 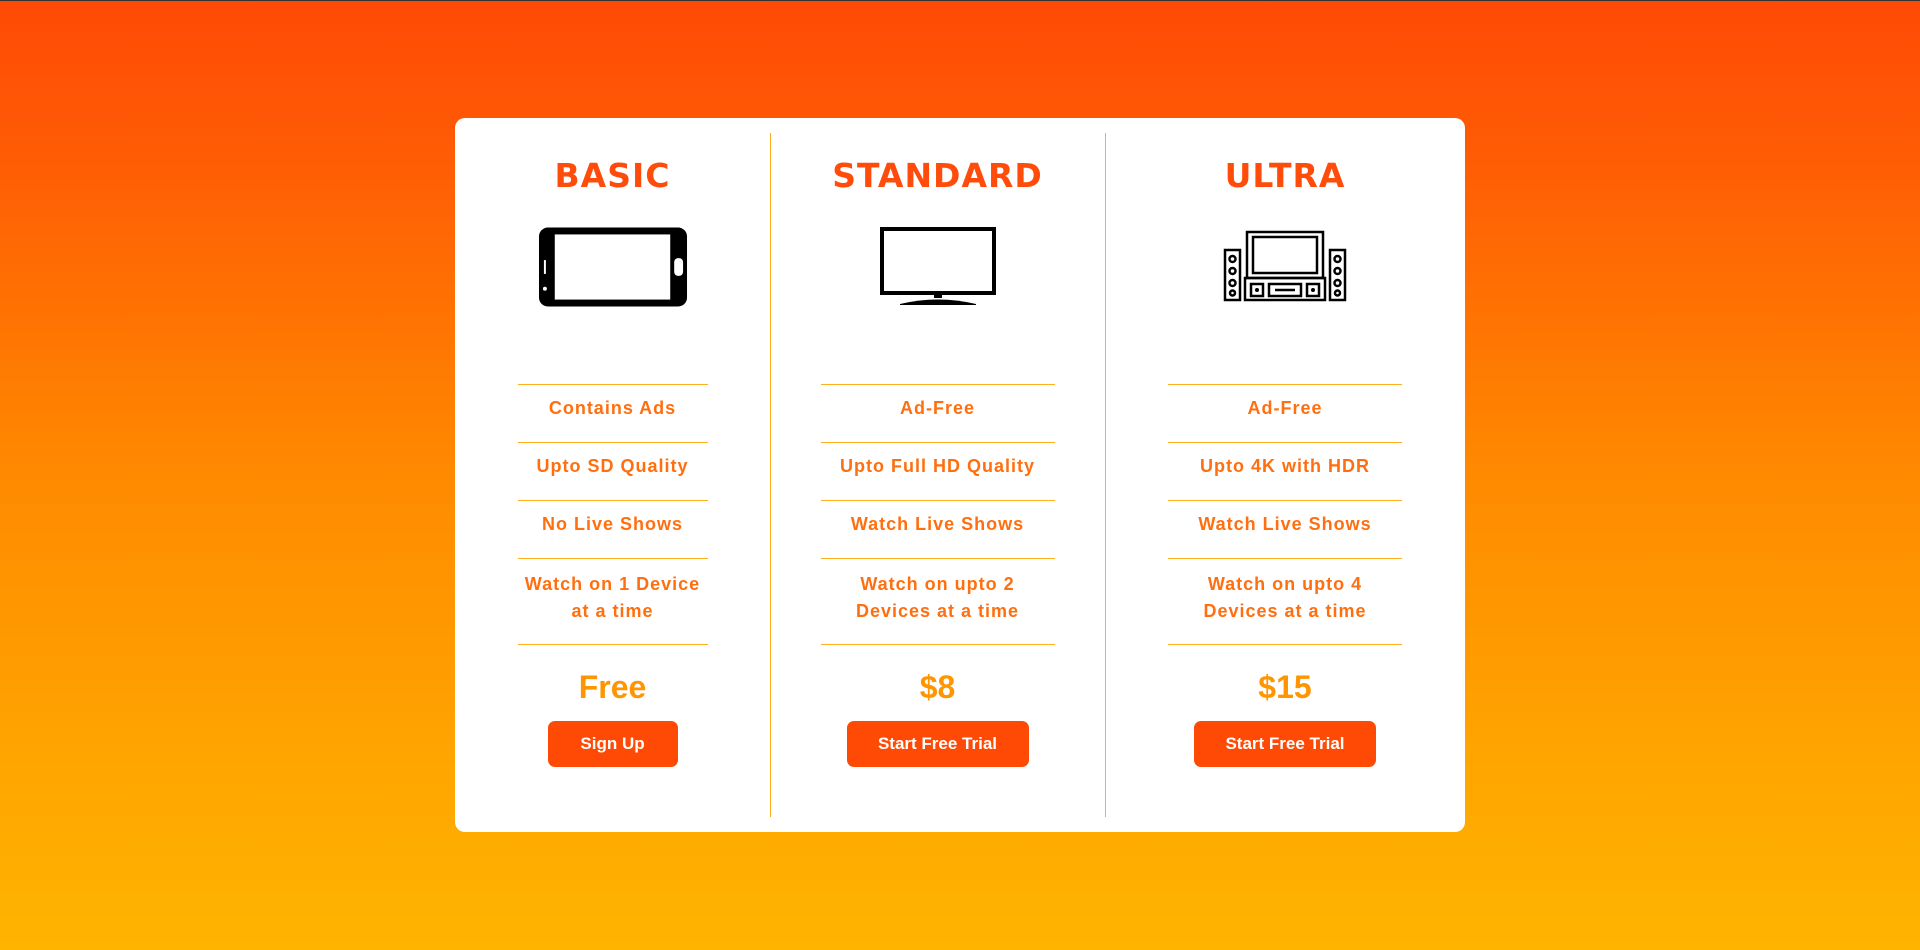 I want to click on smartphone-icon, so click(x=613, y=267).